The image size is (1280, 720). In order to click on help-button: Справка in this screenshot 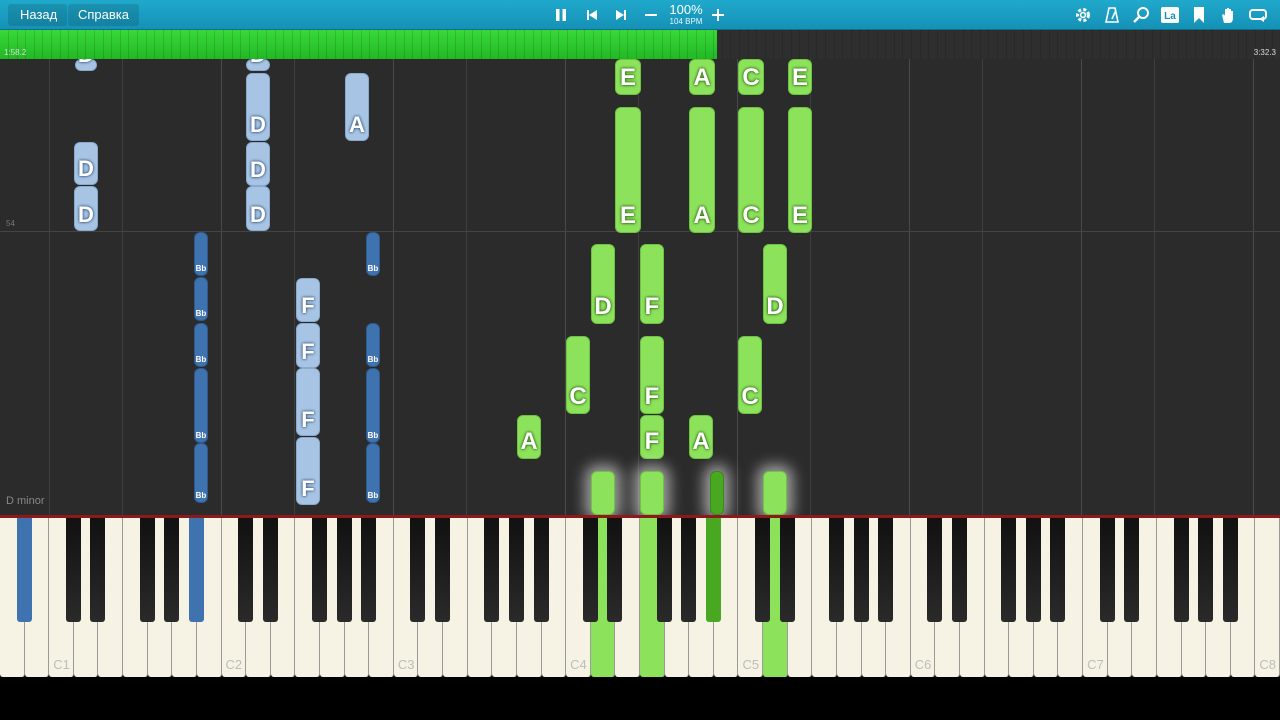, I will do `click(103, 15)`.